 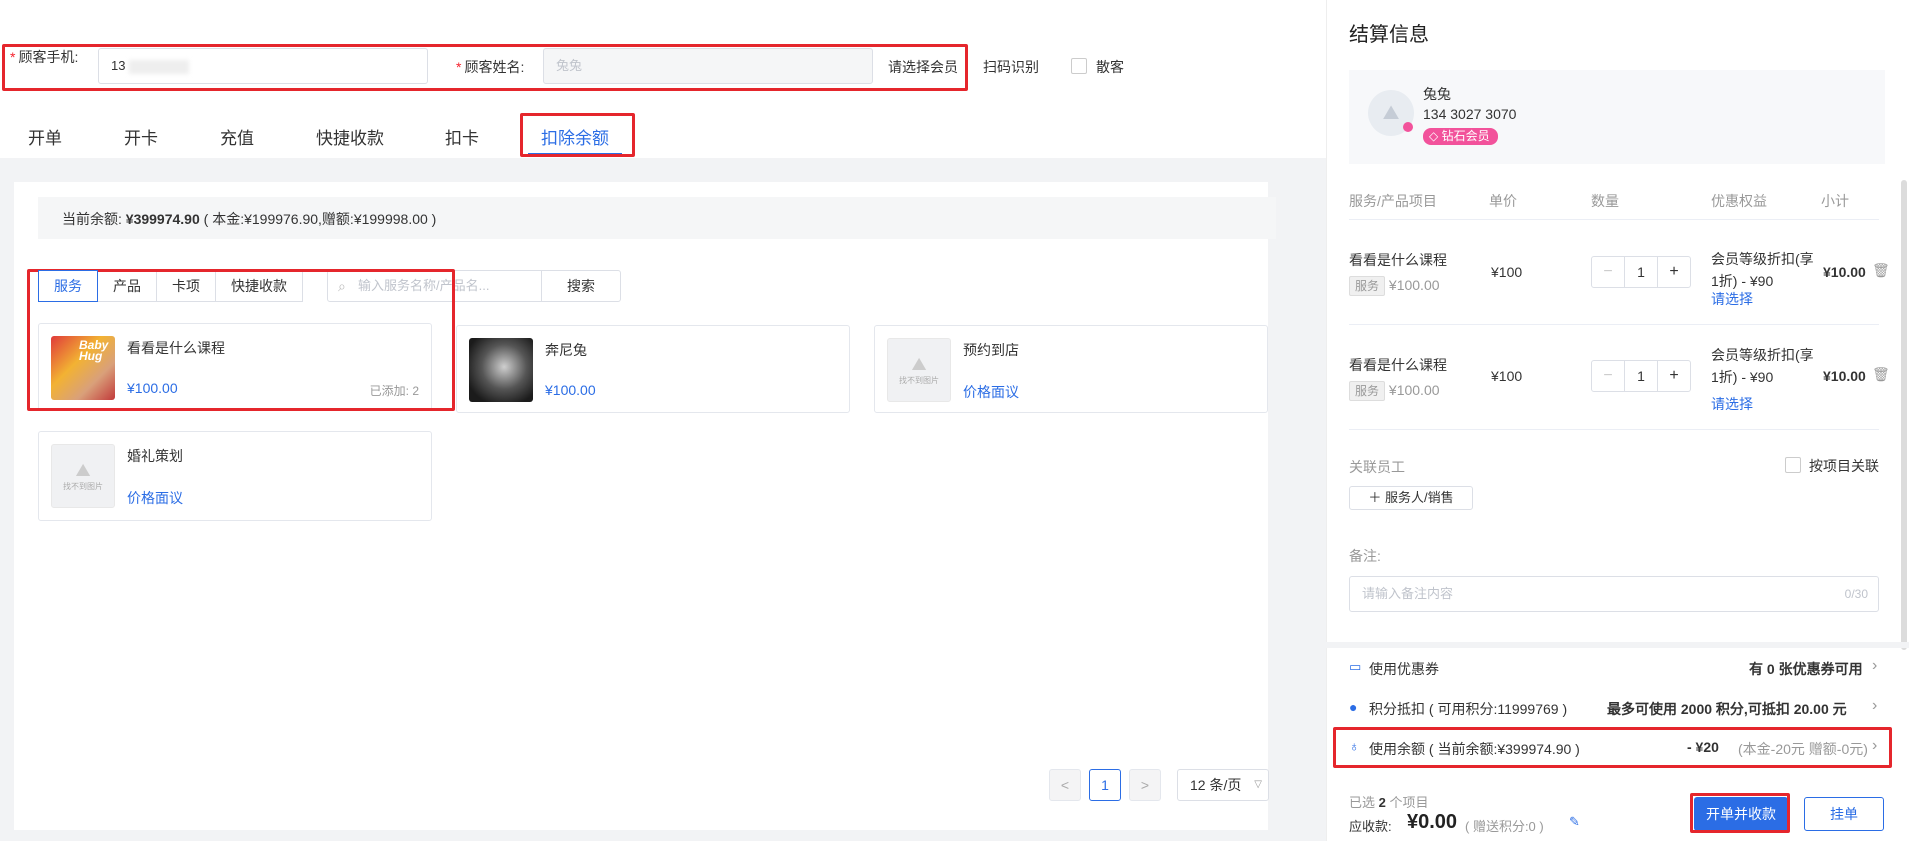 I want to click on prev-page-button: <, so click(x=1065, y=785).